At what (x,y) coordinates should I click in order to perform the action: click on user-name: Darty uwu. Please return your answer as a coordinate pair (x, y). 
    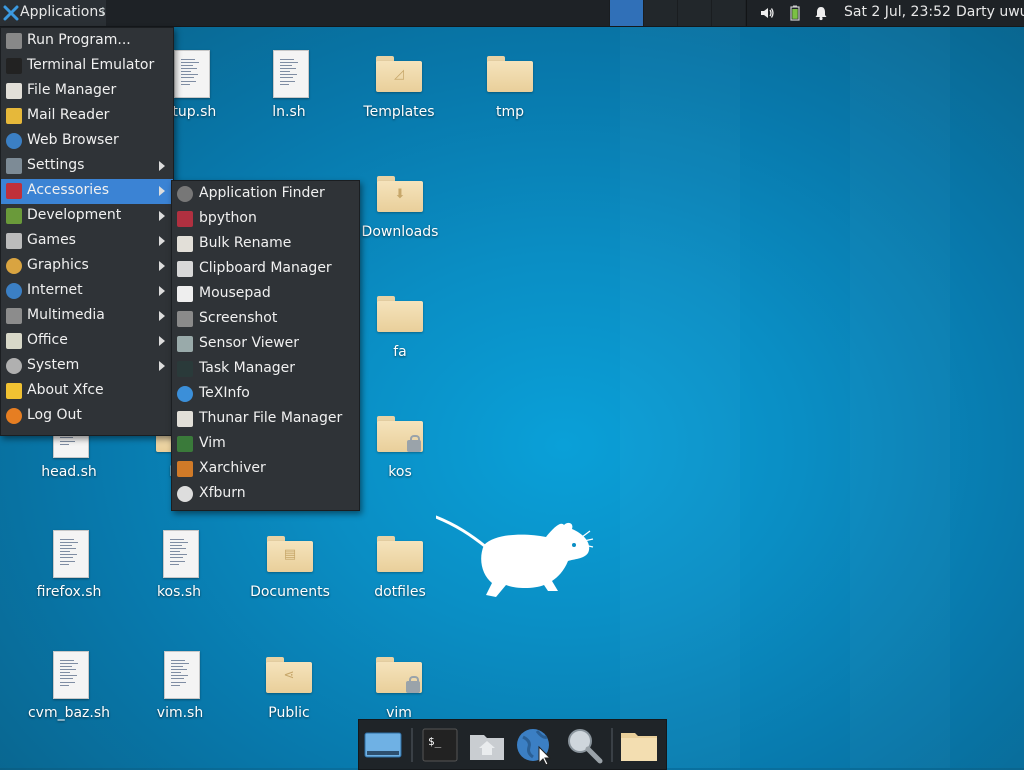
    Looking at the image, I should click on (990, 12).